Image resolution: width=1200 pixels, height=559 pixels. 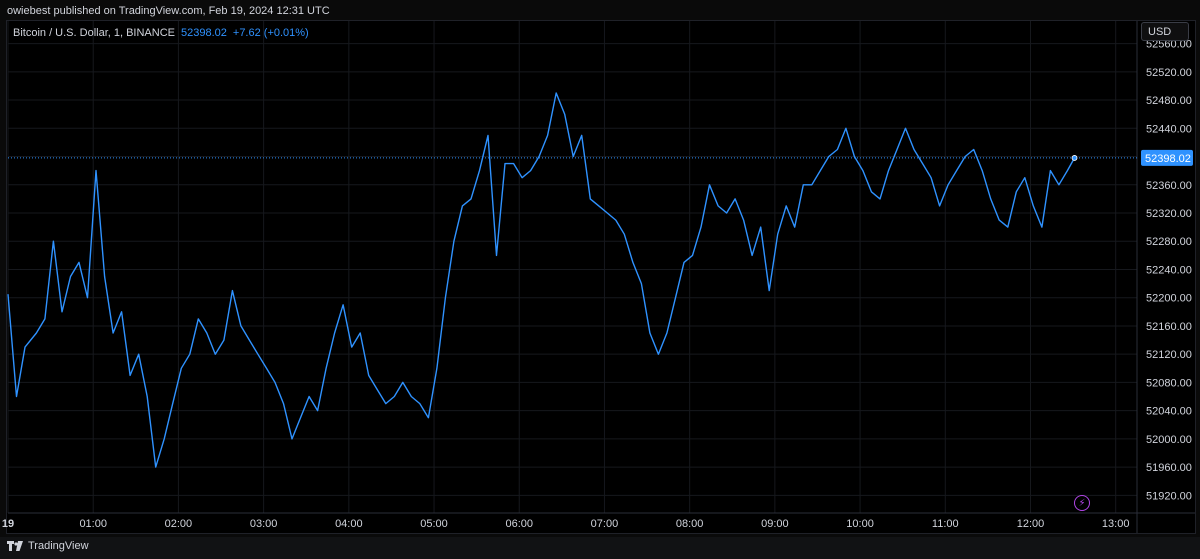 What do you see at coordinates (1169, 270) in the screenshot?
I see `y-tick-label: 52240.00` at bounding box center [1169, 270].